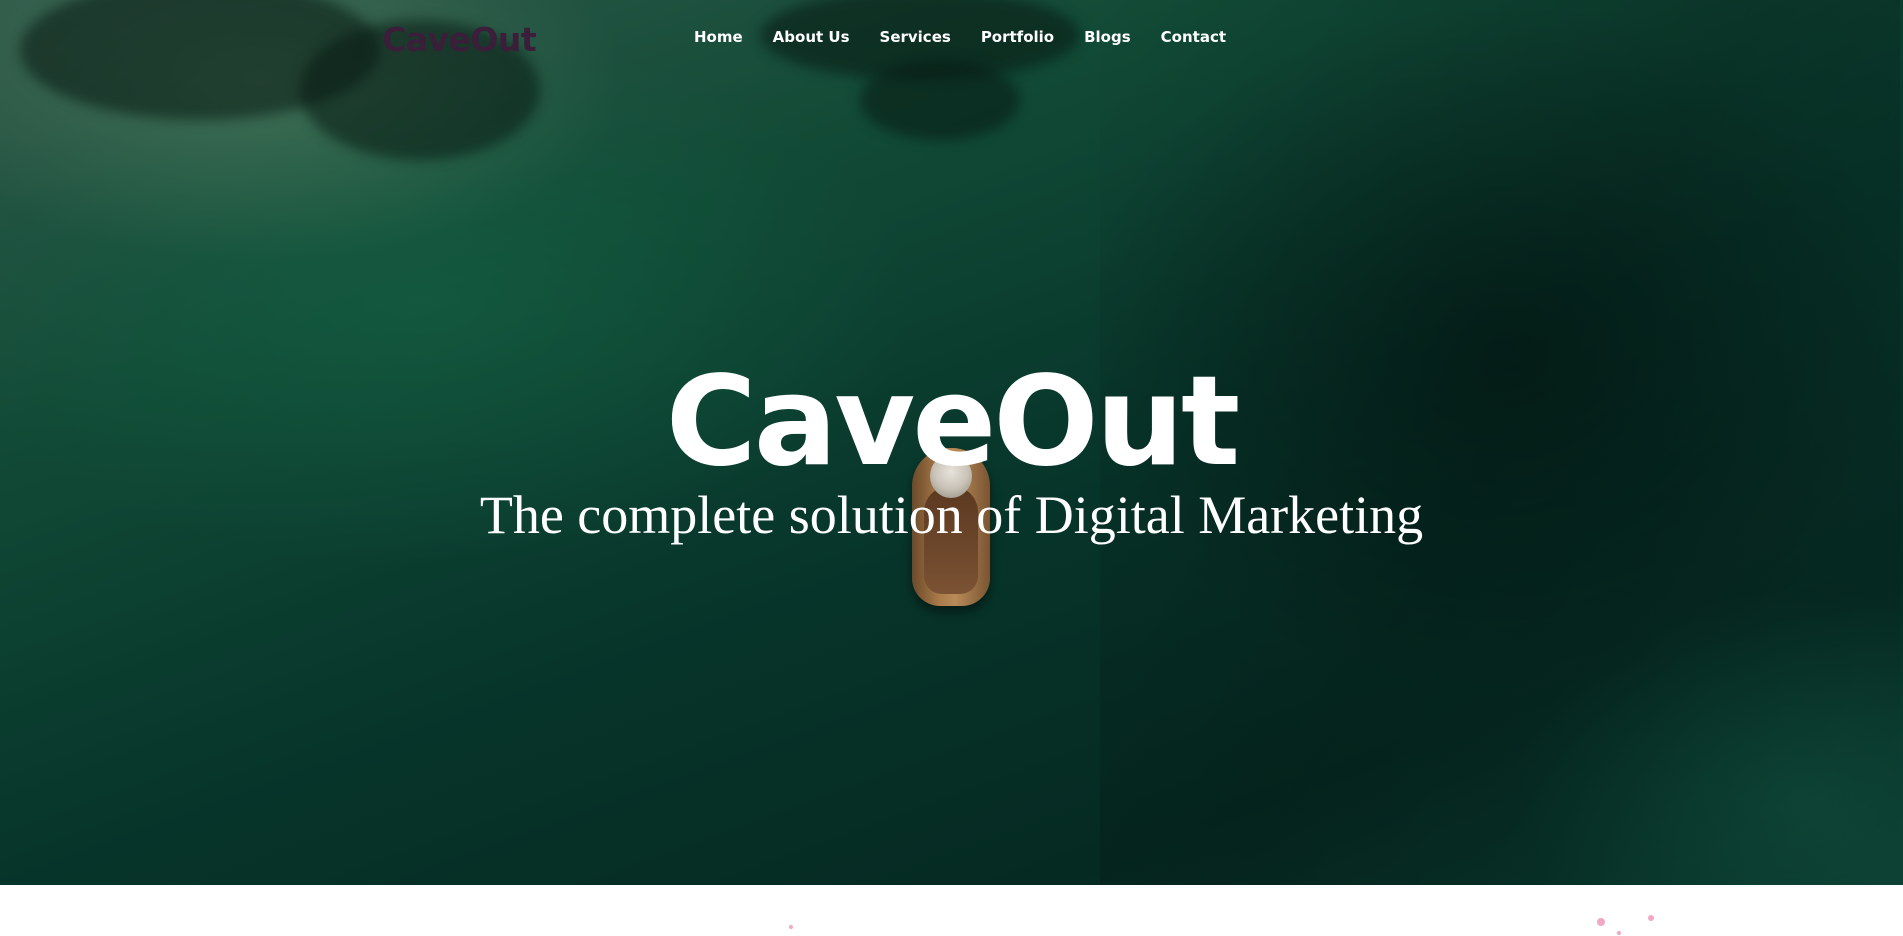  What do you see at coordinates (1107, 37) in the screenshot?
I see `nav-link-blogs: Blogs` at bounding box center [1107, 37].